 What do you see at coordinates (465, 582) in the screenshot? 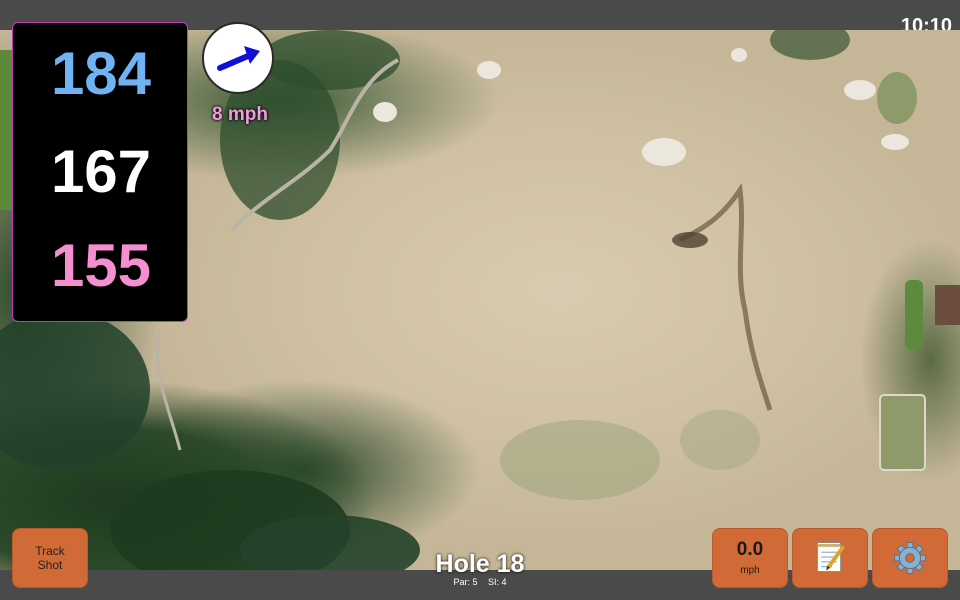
I see `hole-par: Par: 5` at bounding box center [465, 582].